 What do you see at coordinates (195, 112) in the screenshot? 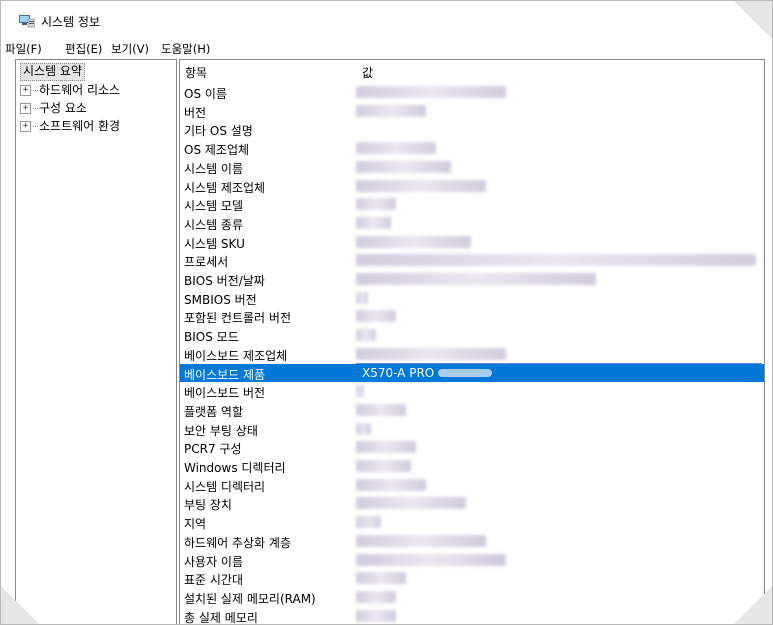
I see `row-item-label: 버전` at bounding box center [195, 112].